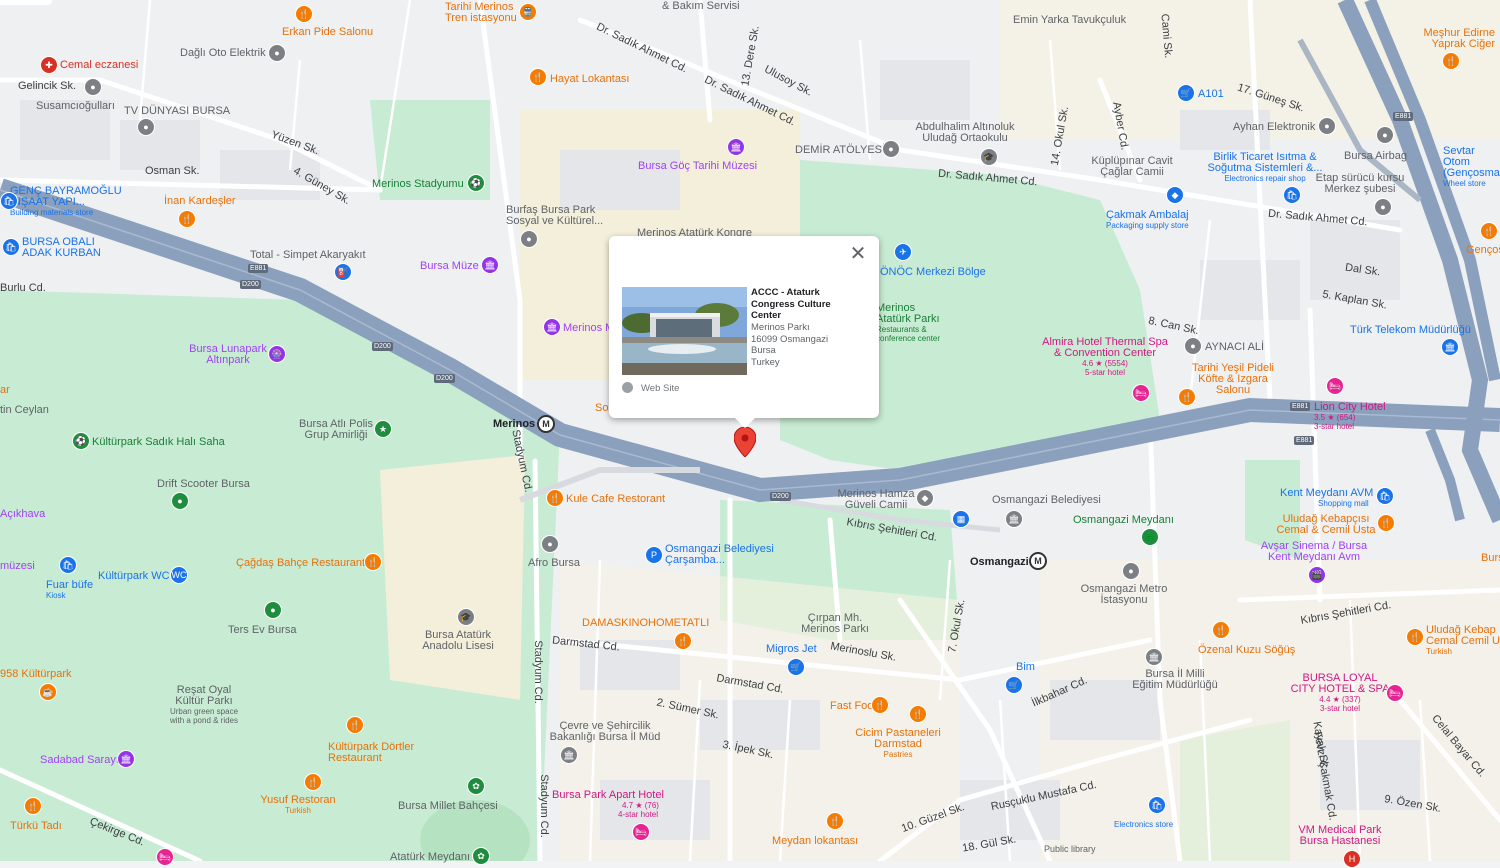 The height and width of the screenshot is (868, 1500). What do you see at coordinates (791, 649) in the screenshot?
I see `poi-label: Migros Jet` at bounding box center [791, 649].